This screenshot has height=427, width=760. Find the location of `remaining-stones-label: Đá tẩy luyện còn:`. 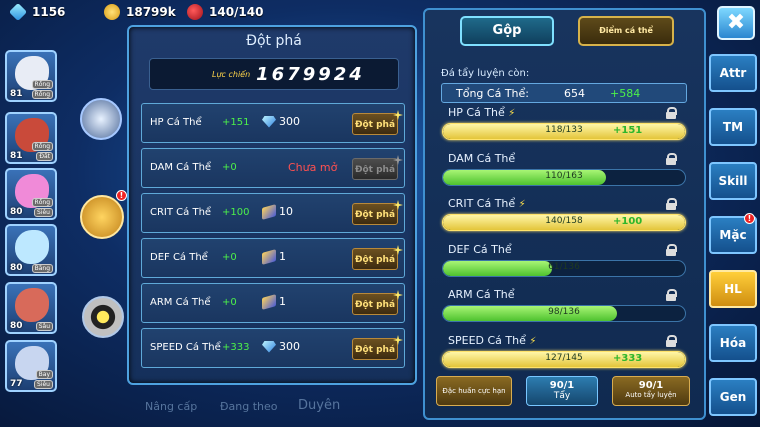

remaining-stones-label: Đá tẩy luyện còn: is located at coordinates (485, 73).